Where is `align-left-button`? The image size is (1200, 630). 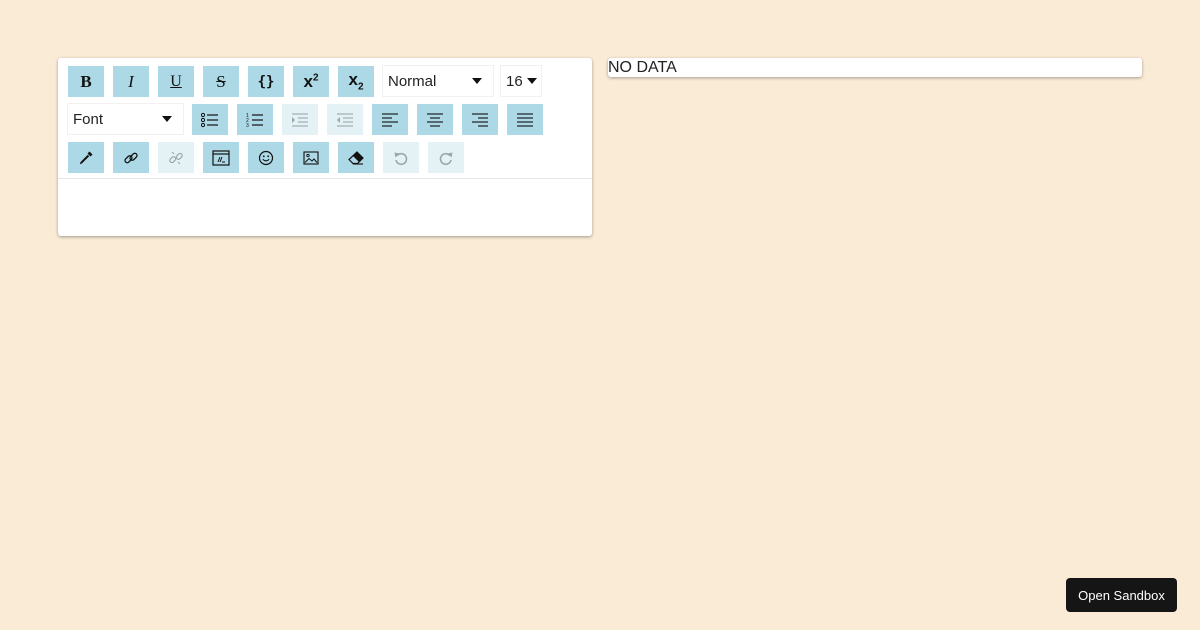
align-left-button is located at coordinates (390, 119).